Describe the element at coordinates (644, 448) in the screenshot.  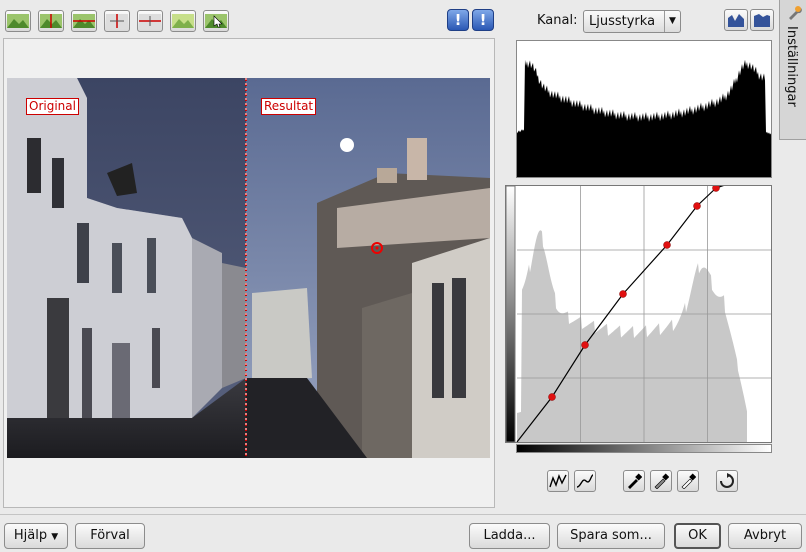
I see `output-gradient-bar` at that location.